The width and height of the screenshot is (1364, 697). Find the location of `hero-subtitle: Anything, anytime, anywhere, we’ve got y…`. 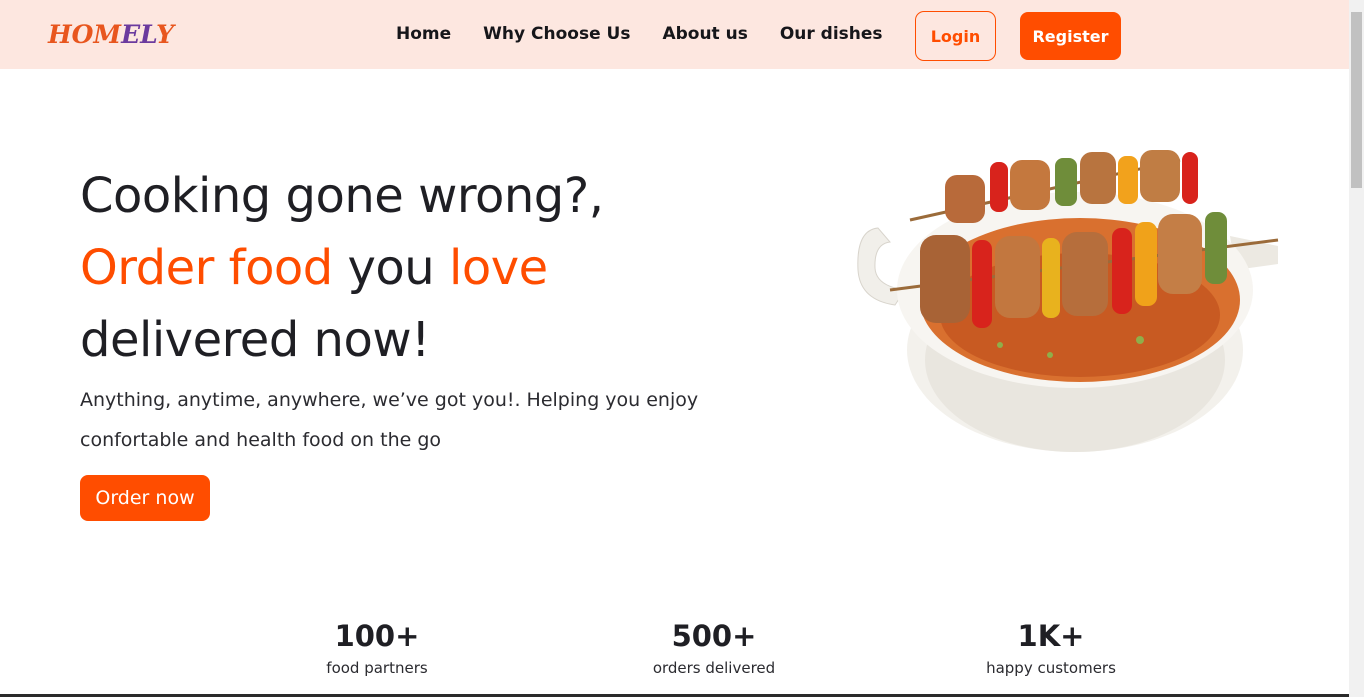

hero-subtitle: Anything, anytime, anywhere, we’ve got y… is located at coordinates (389, 420).